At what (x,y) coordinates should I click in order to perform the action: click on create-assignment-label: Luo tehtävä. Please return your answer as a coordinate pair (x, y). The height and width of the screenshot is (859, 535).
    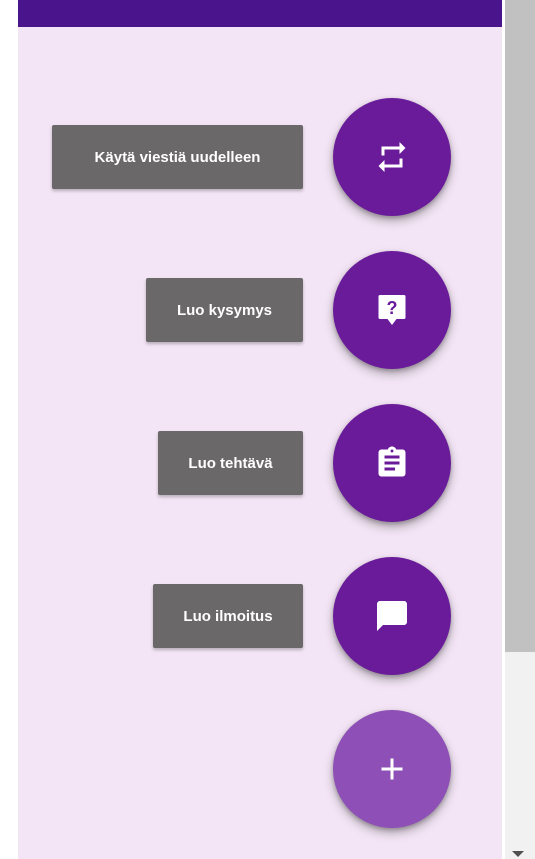
    Looking at the image, I should click on (230, 463).